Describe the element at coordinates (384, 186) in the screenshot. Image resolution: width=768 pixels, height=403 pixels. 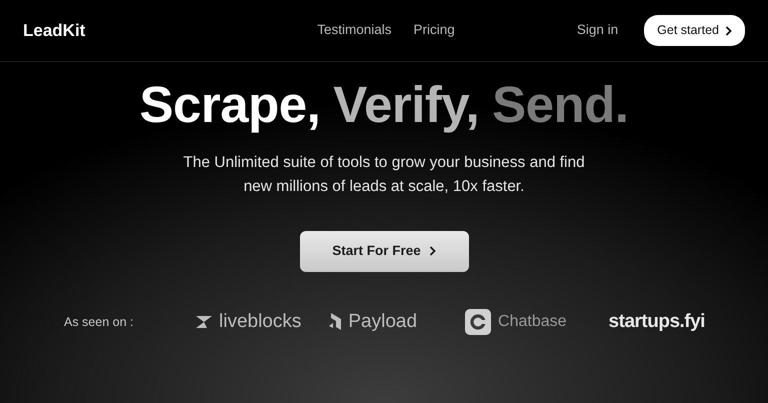
I see `subtitle-line: new millions of leads at scale, 10x faster.` at that location.